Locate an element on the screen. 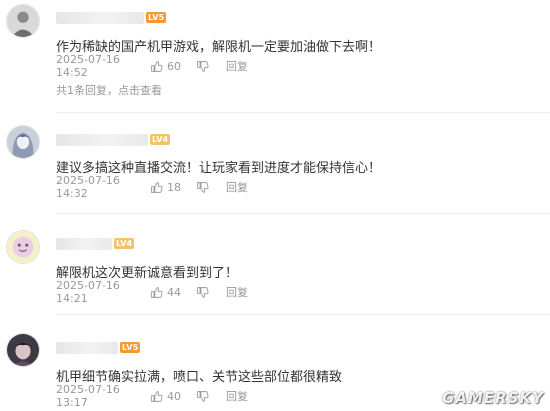  like-count: 18 is located at coordinates (174, 187).